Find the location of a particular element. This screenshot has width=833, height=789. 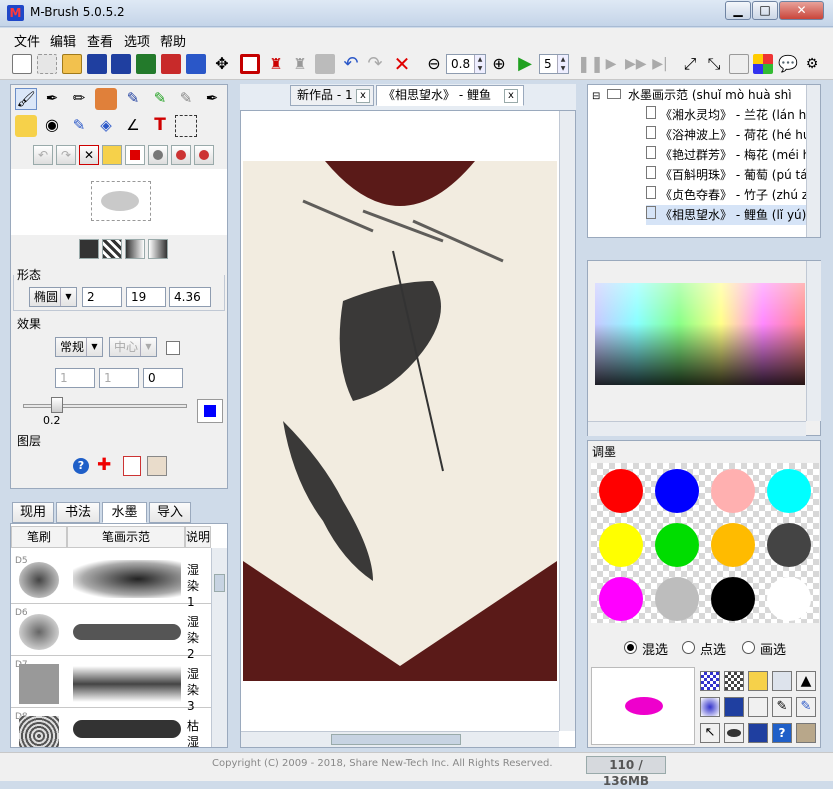

open-folder-icon is located at coordinates (72, 64).